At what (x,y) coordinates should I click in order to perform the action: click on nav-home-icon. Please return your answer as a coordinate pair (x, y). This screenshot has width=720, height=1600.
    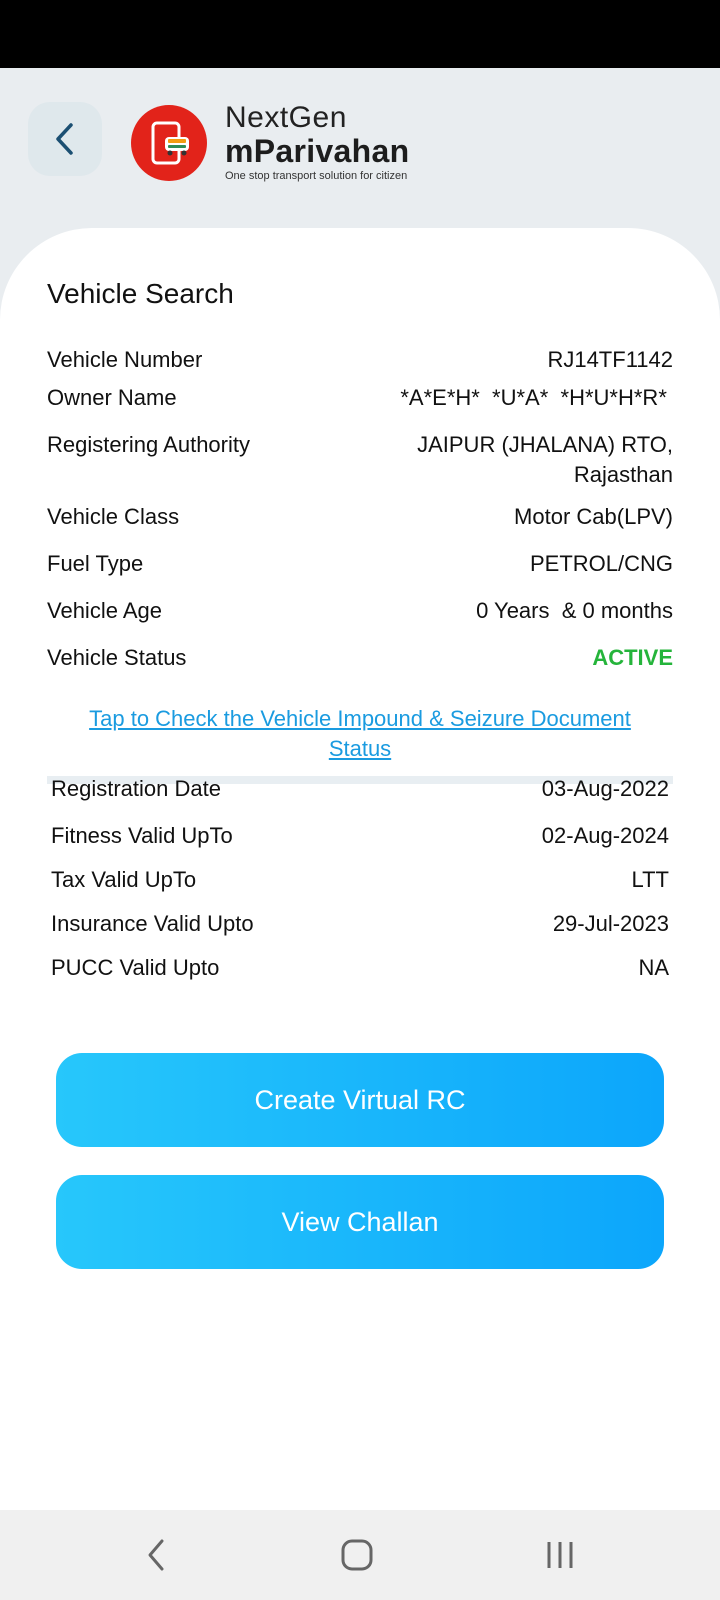
    Looking at the image, I should click on (357, 1555).